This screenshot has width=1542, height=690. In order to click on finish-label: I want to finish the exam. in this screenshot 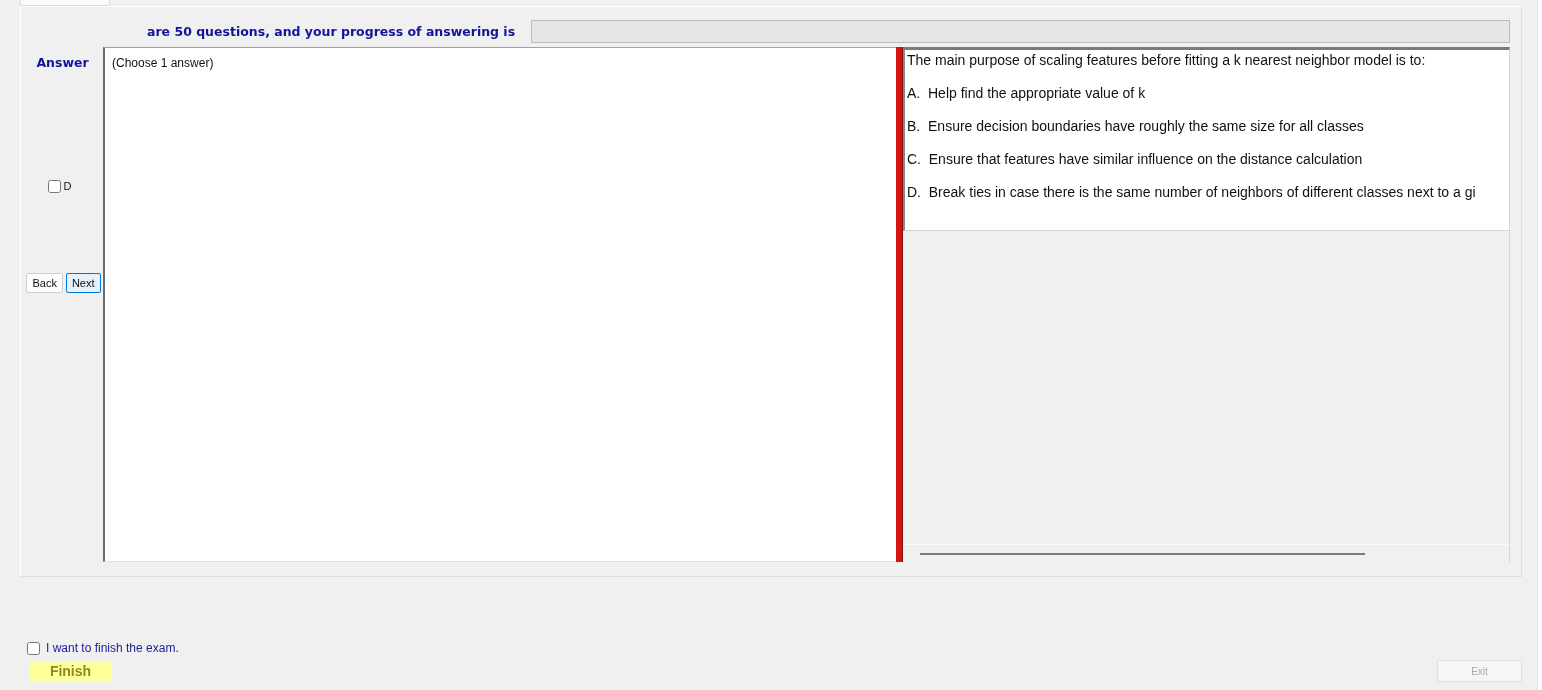, I will do `click(112, 648)`.